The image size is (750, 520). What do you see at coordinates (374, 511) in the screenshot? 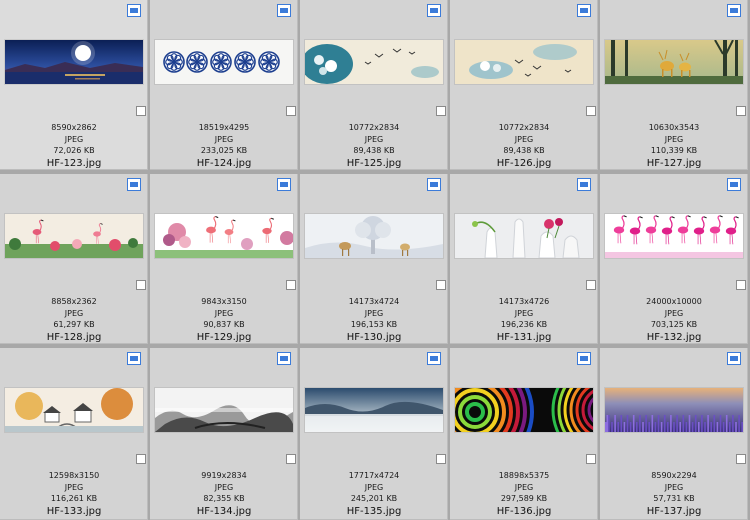
I see `file-name: HF-135.jpg` at bounding box center [374, 511].